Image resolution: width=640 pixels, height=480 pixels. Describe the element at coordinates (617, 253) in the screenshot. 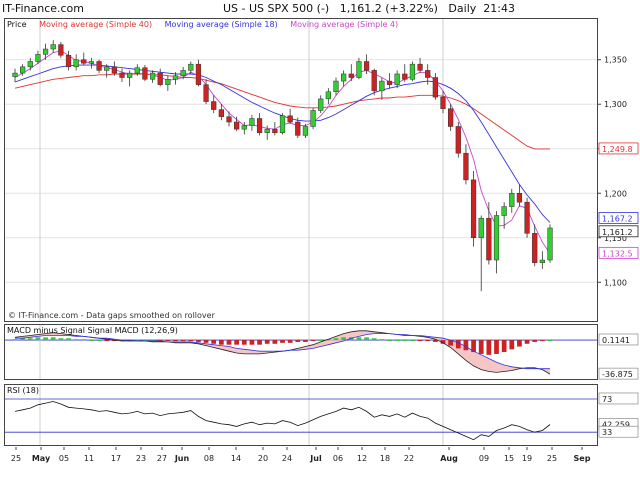

I see `value-badge-label: 1,132.5` at that location.